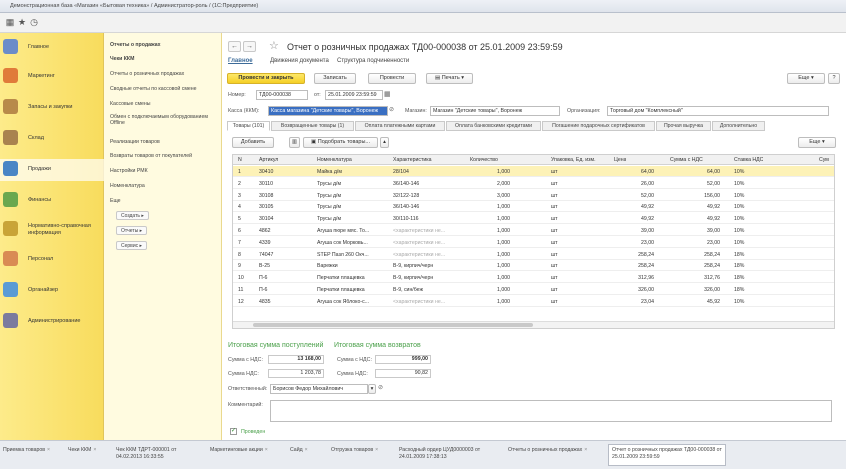  I want to click on tab-additional: Дополнительно, so click(738, 126).